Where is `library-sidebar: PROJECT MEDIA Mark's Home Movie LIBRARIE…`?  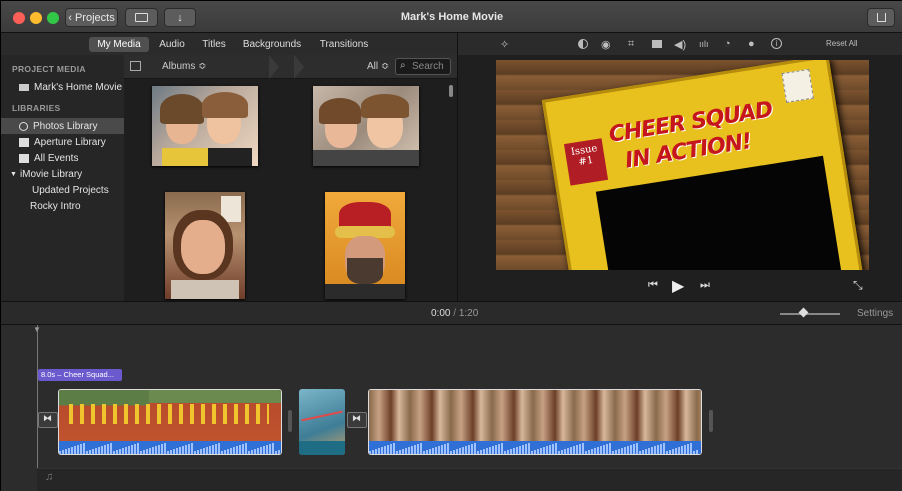 library-sidebar: PROJECT MEDIA Mark's Home Movie LIBRARIE… is located at coordinates (62, 178).